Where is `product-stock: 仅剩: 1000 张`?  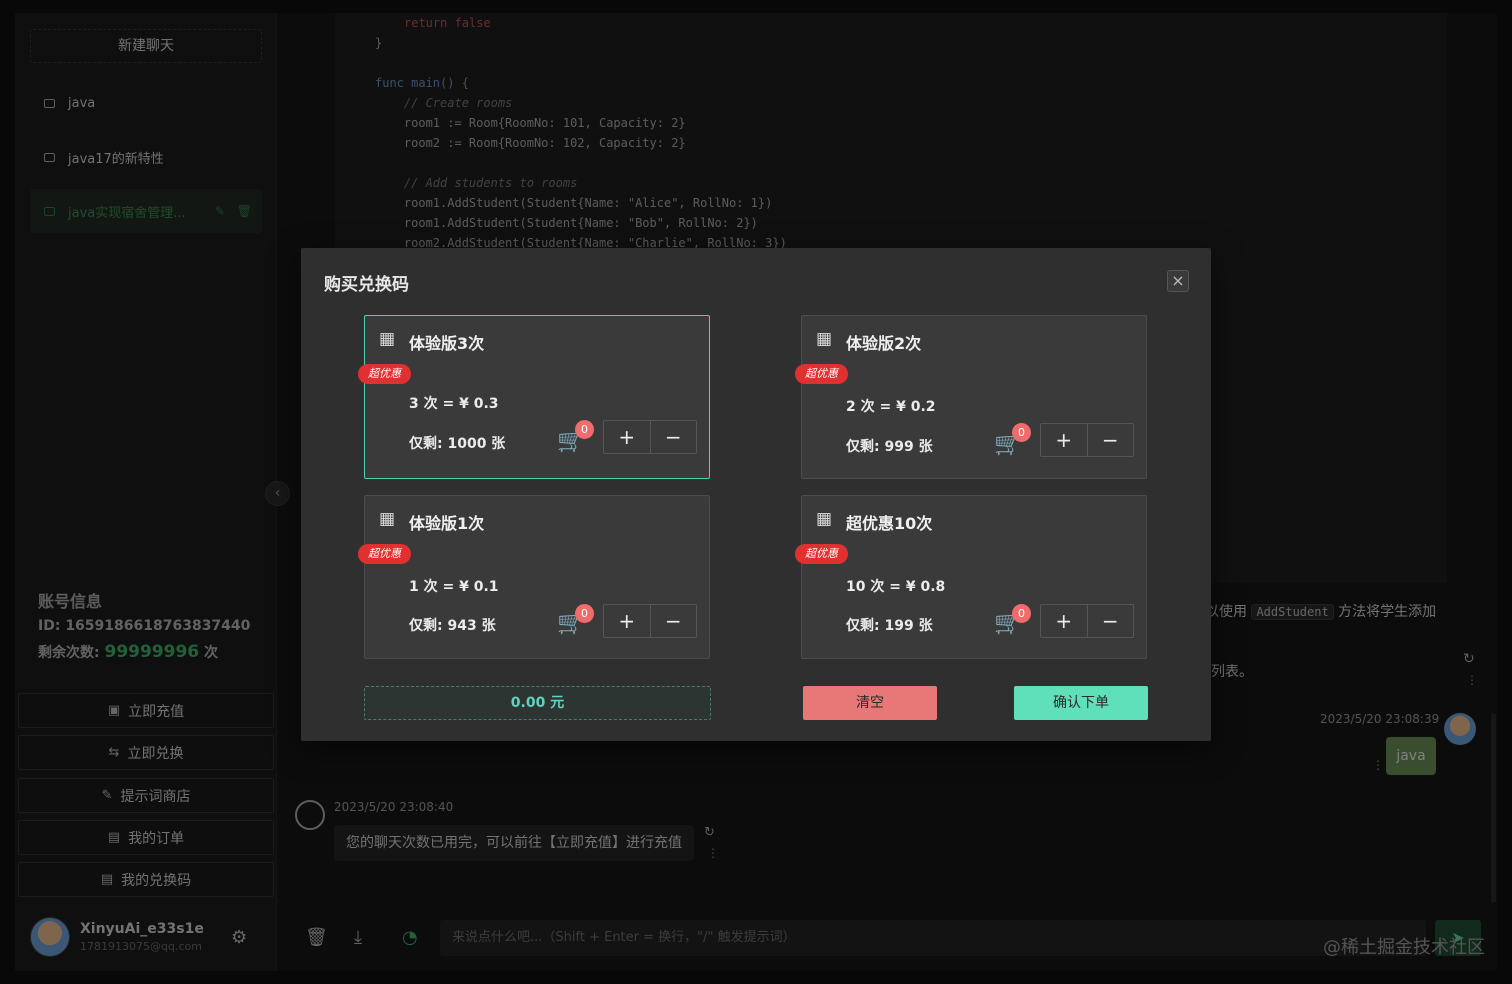
product-stock: 仅剩: 1000 张 is located at coordinates (457, 444).